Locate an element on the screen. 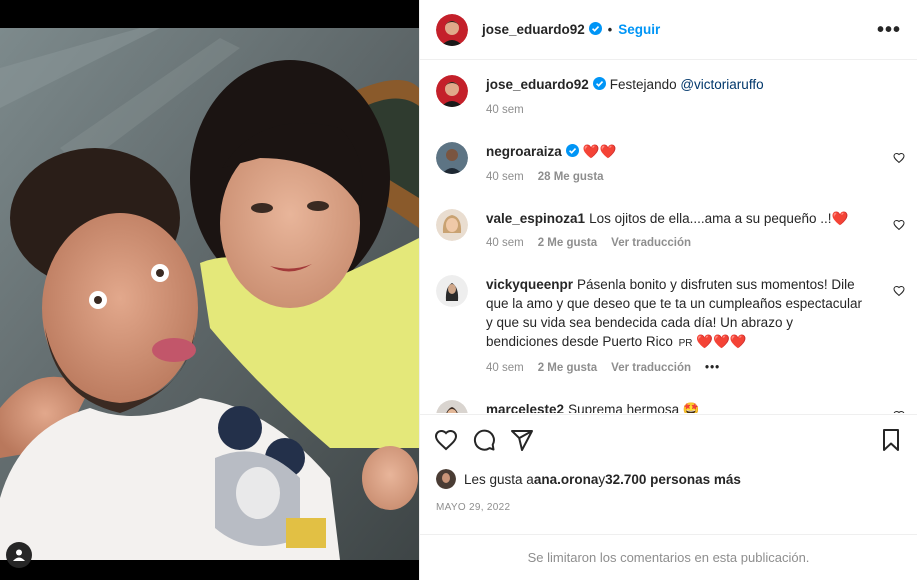  caption-username: jose_eduardo92 is located at coordinates (537, 84).